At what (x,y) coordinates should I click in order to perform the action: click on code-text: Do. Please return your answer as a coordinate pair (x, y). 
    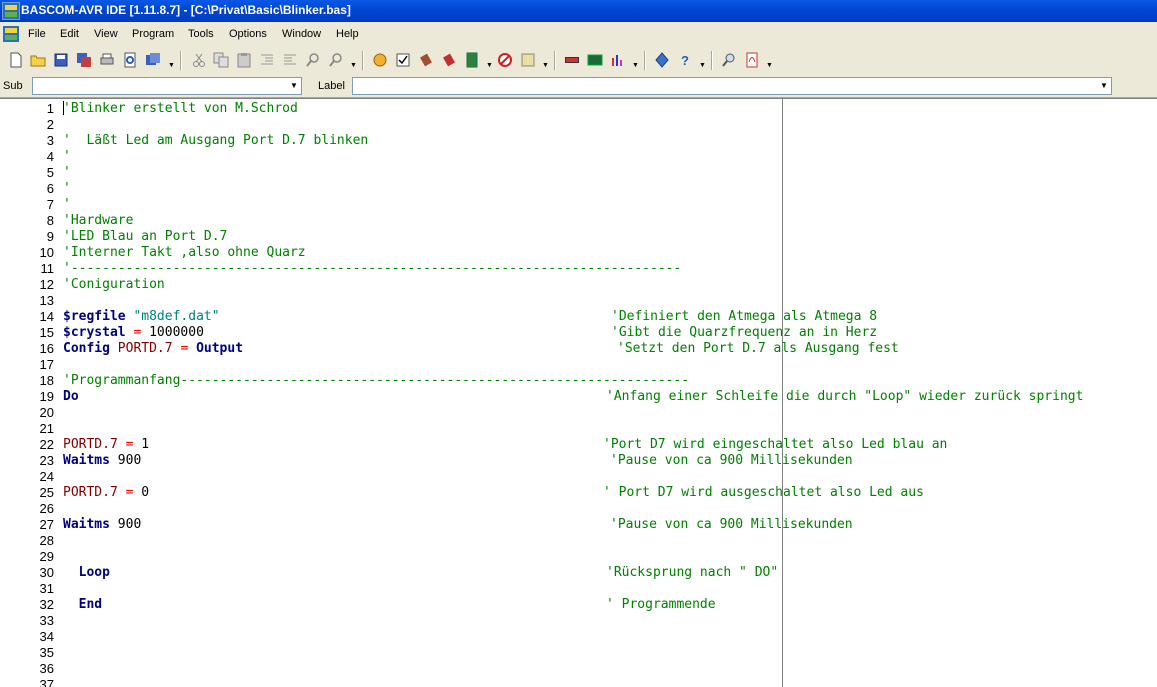
    Looking at the image, I should click on (71, 397).